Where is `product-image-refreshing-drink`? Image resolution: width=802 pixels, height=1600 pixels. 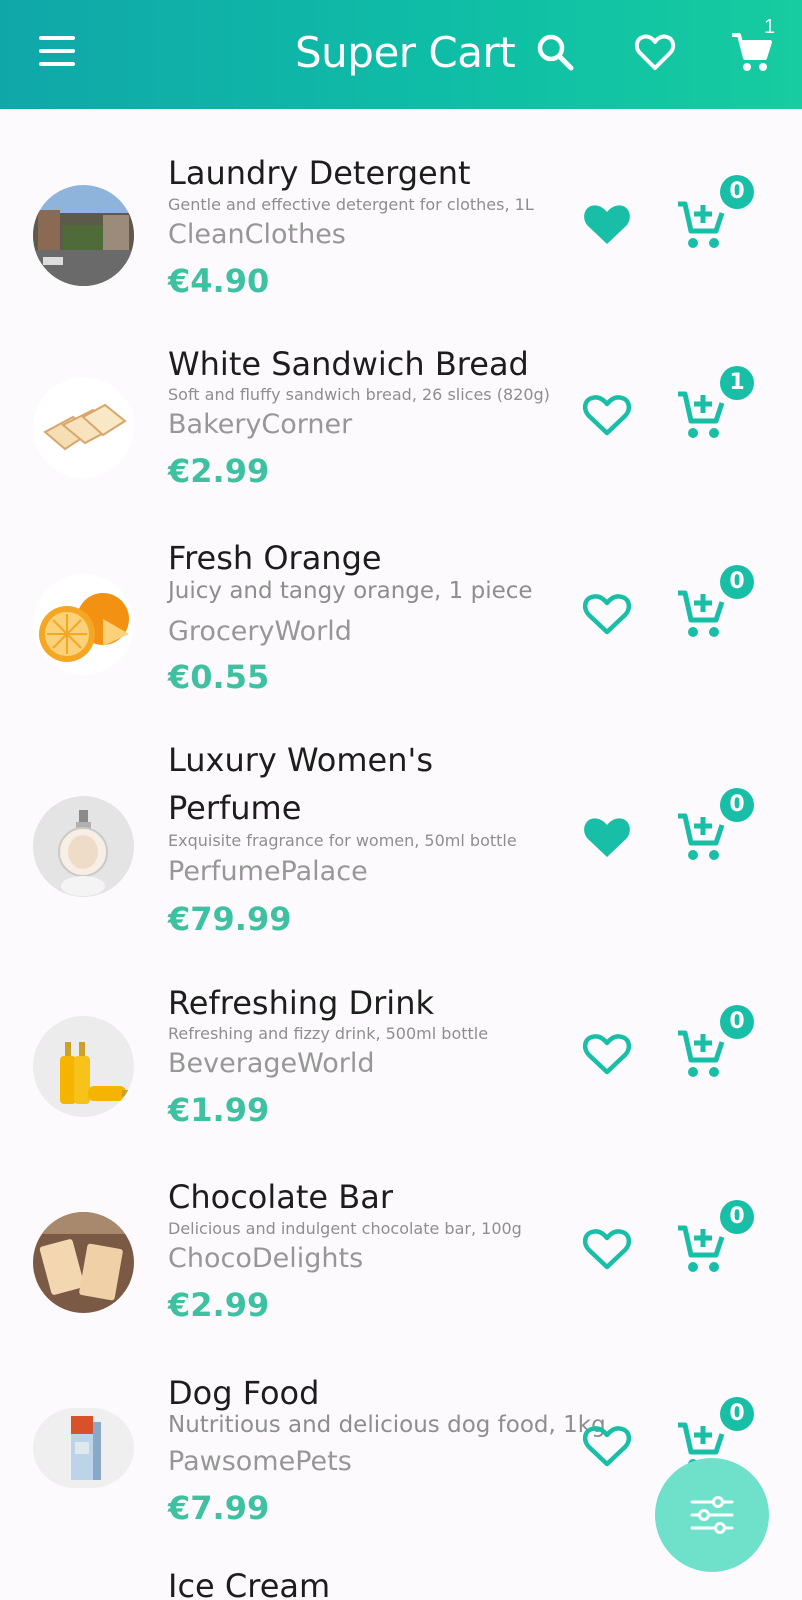 product-image-refreshing-drink is located at coordinates (83, 1066).